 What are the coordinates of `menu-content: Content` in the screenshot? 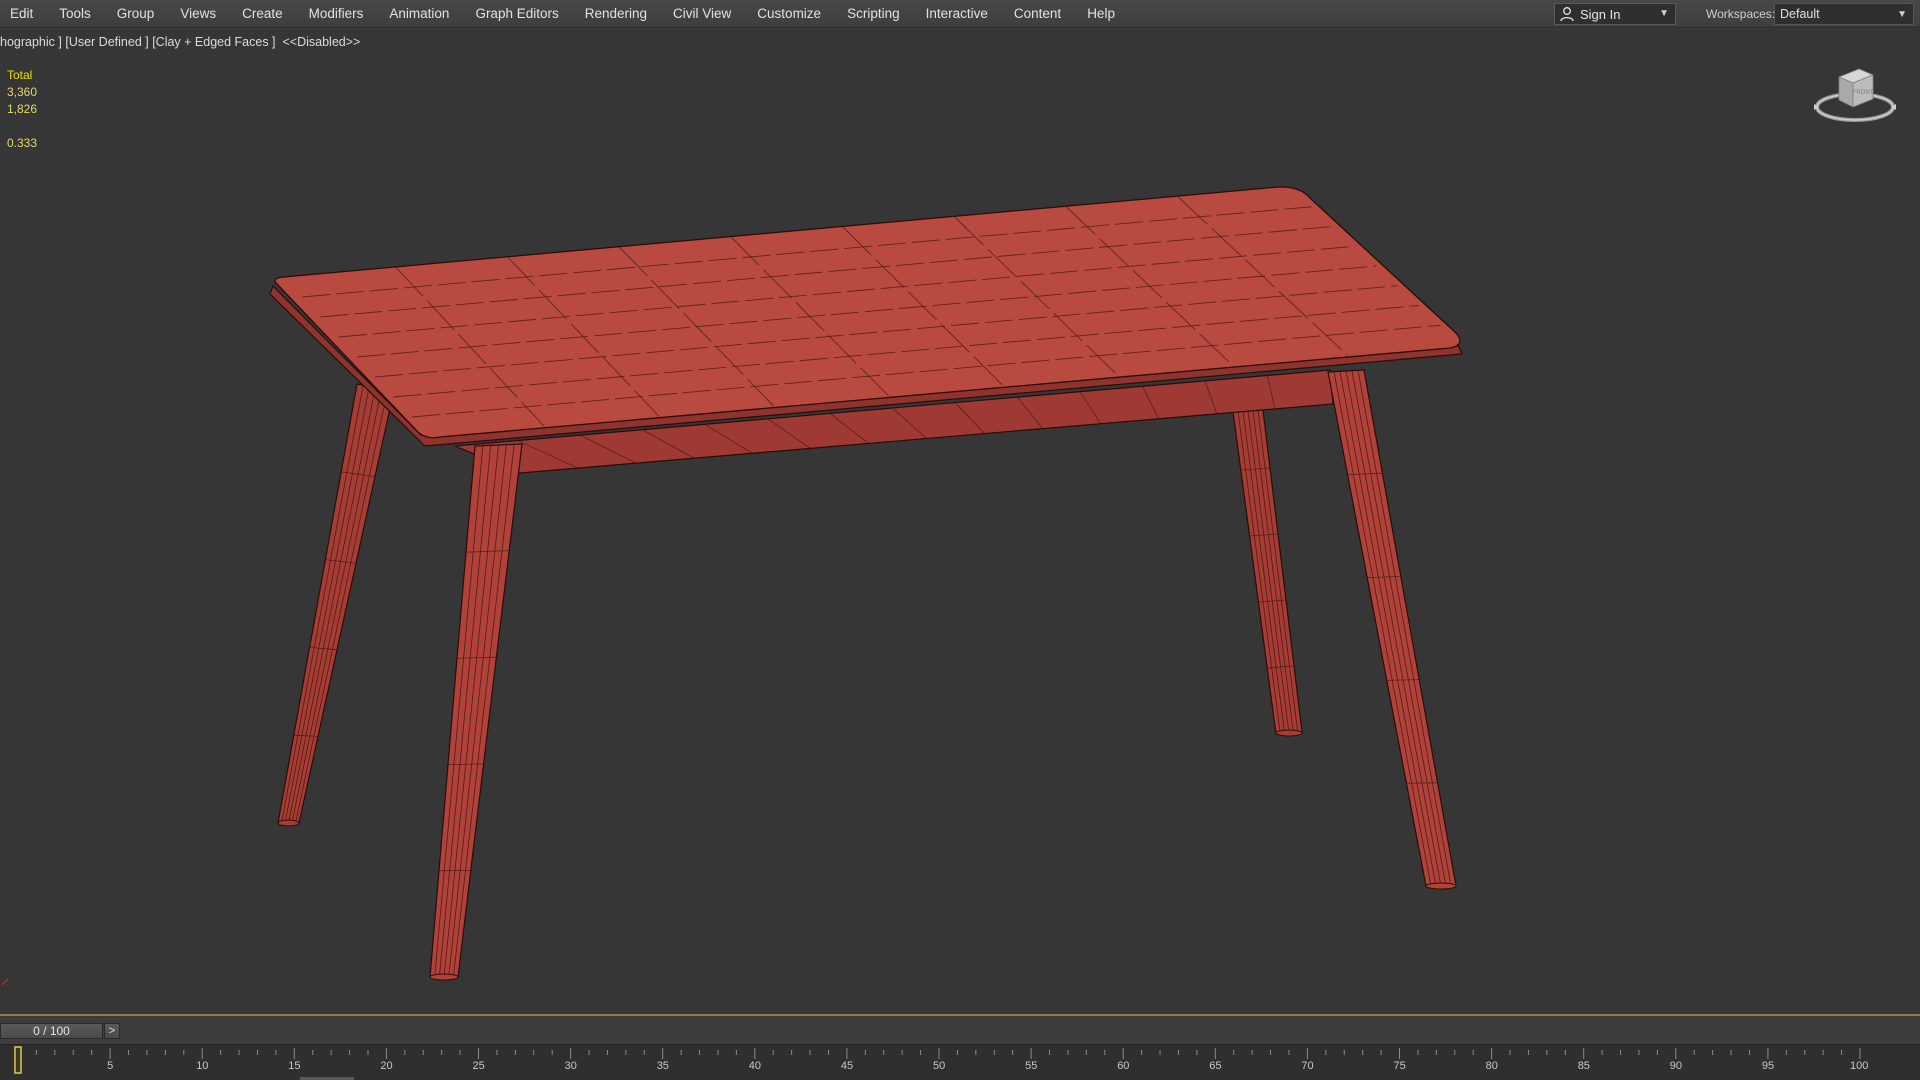 It's located at (1037, 14).